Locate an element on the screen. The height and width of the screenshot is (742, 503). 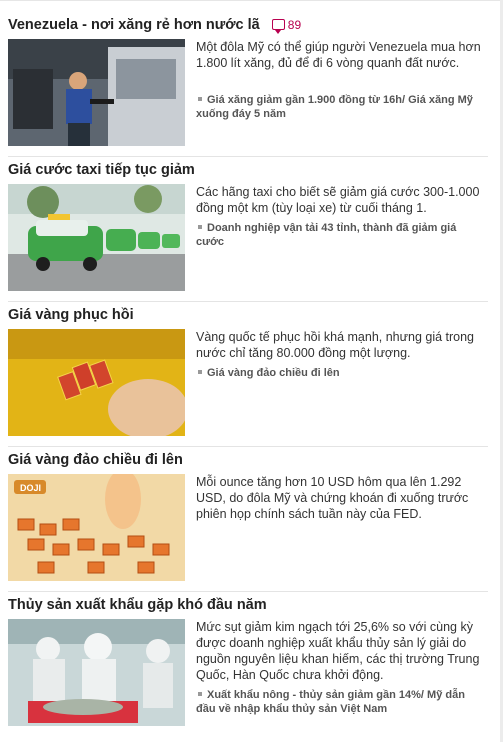
article-title: Venezuela - nơi xăng rẻ hơn nước lã 89 is located at coordinates (155, 25).